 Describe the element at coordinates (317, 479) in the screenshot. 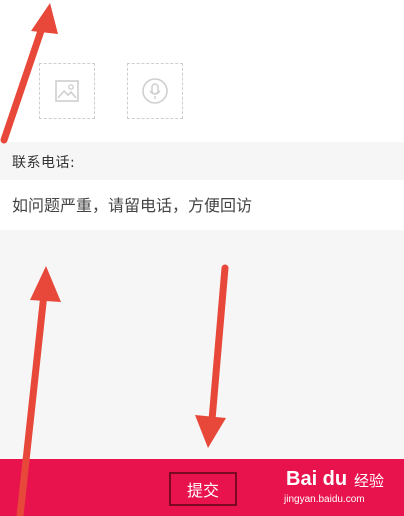

I see `watermark-logo: Bai du` at that location.